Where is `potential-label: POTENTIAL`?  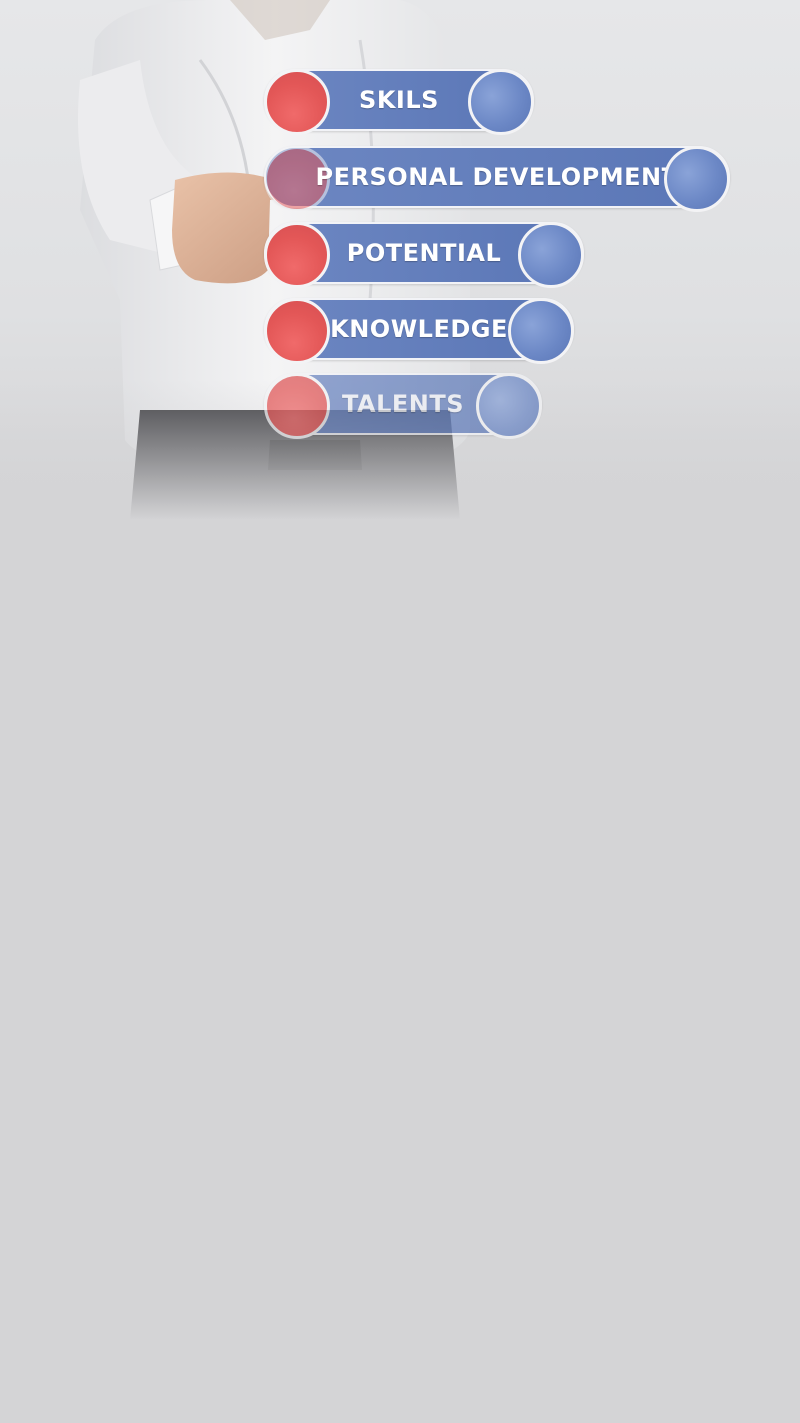
potential-label: POTENTIAL is located at coordinates (424, 253).